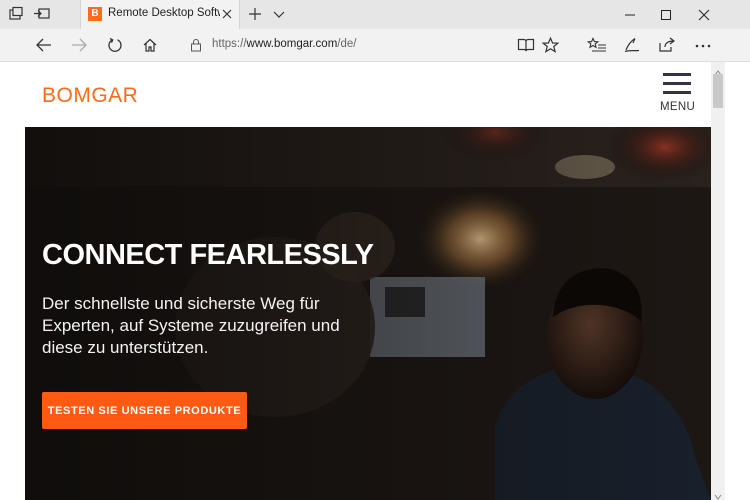 The width and height of the screenshot is (750, 500). What do you see at coordinates (95, 14) in the screenshot?
I see `favicon: B` at bounding box center [95, 14].